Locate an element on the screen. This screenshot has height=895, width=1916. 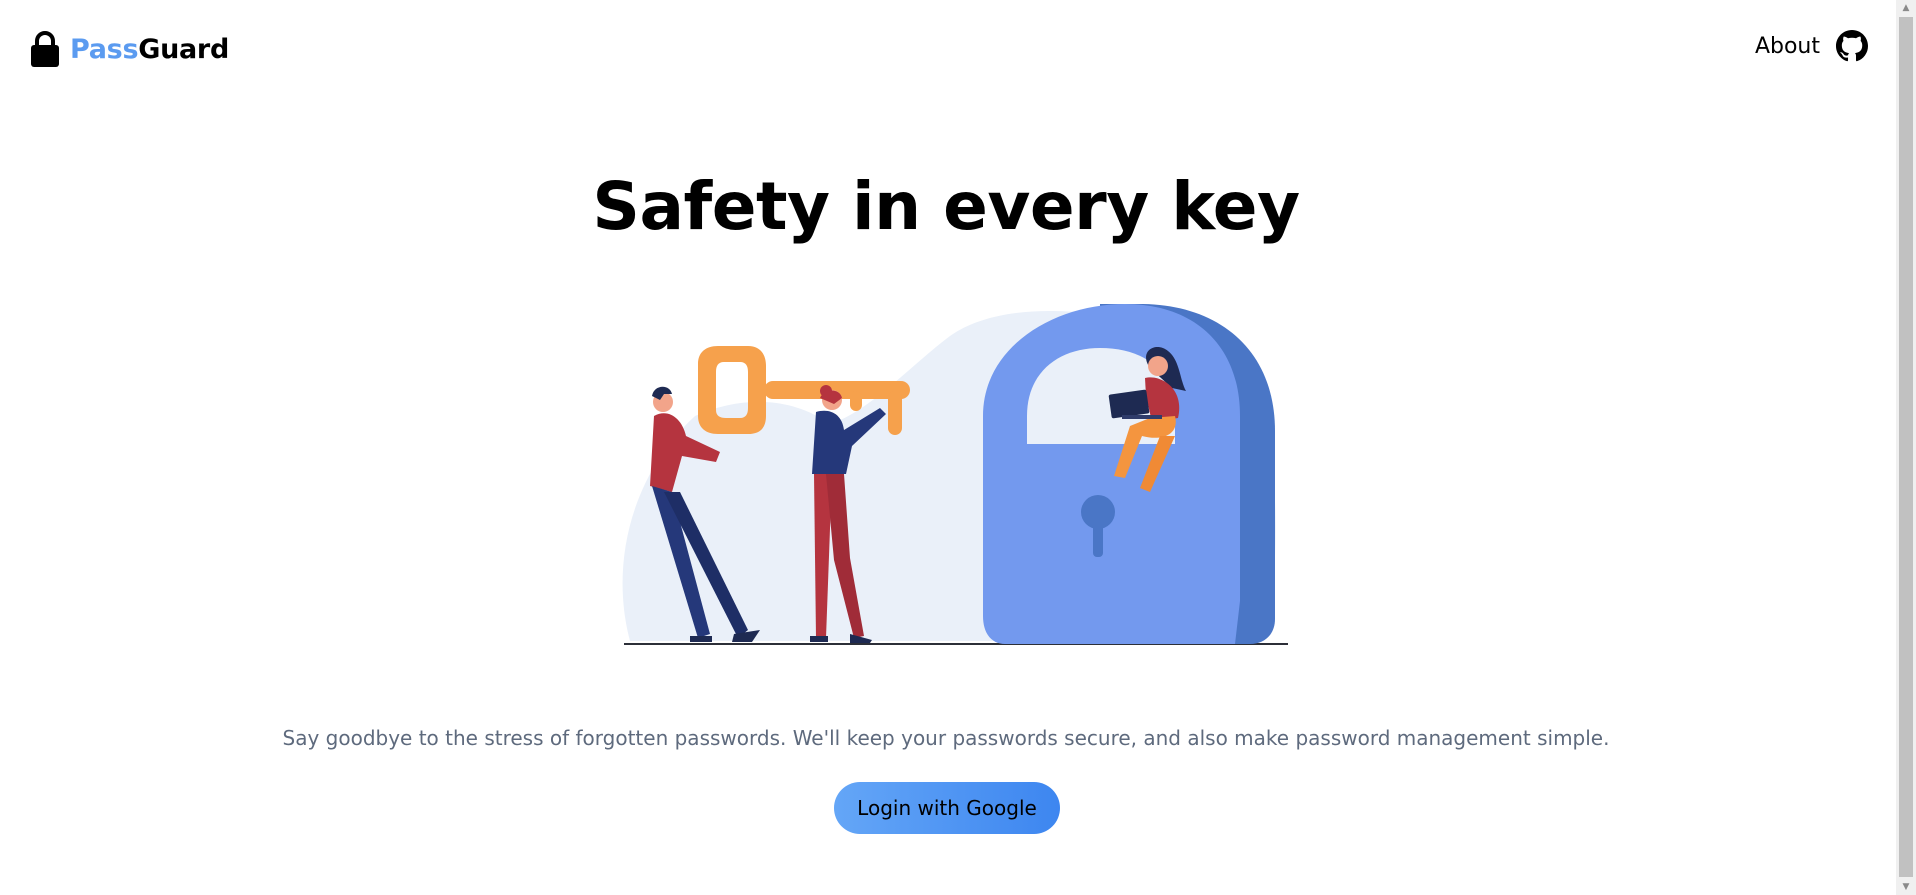
header: PassGuard About is located at coordinates (948, 50).